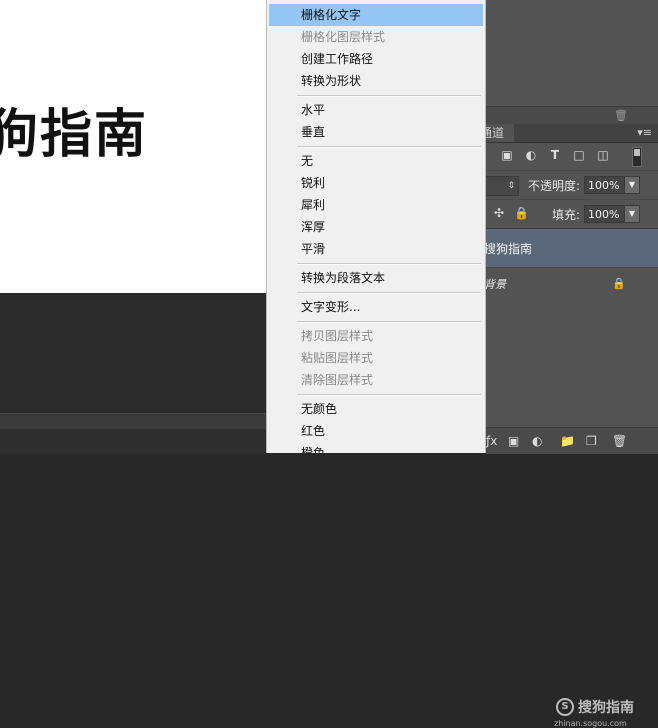 This screenshot has height=728, width=658. I want to click on shape-filter-icon: □, so click(579, 155).